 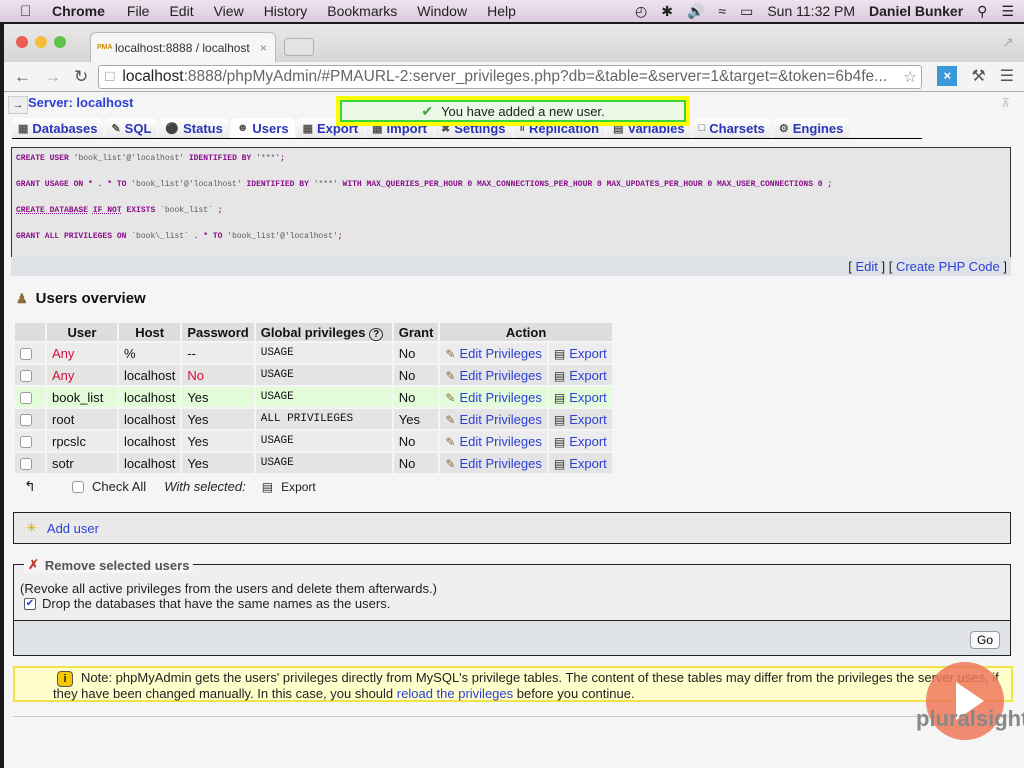 What do you see at coordinates (340, 236) in the screenshot?
I see `sql-punct: ;` at bounding box center [340, 236].